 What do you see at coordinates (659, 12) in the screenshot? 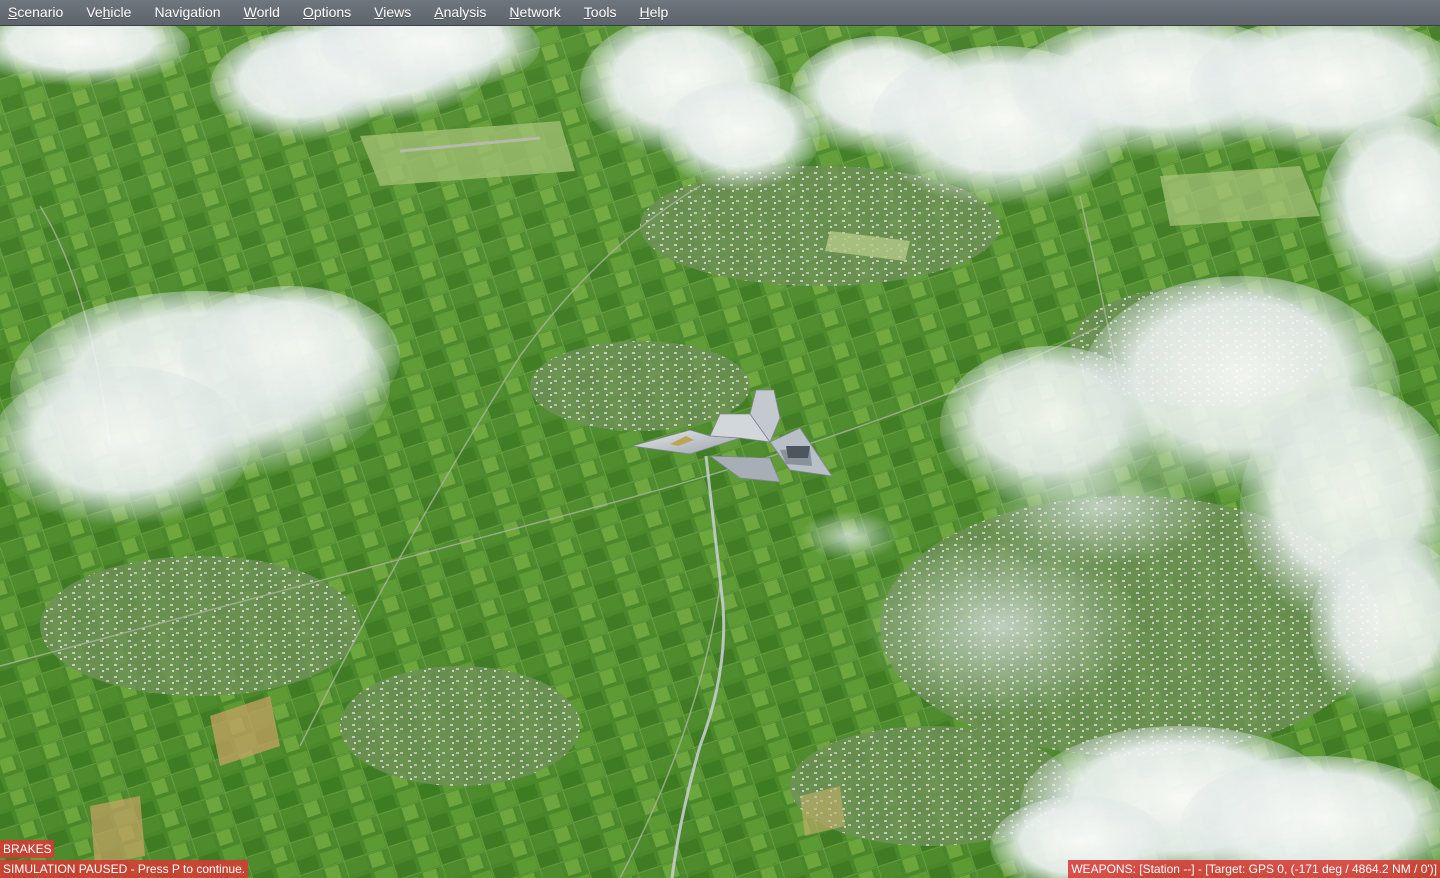
I see `menu-help-label: elp` at bounding box center [659, 12].